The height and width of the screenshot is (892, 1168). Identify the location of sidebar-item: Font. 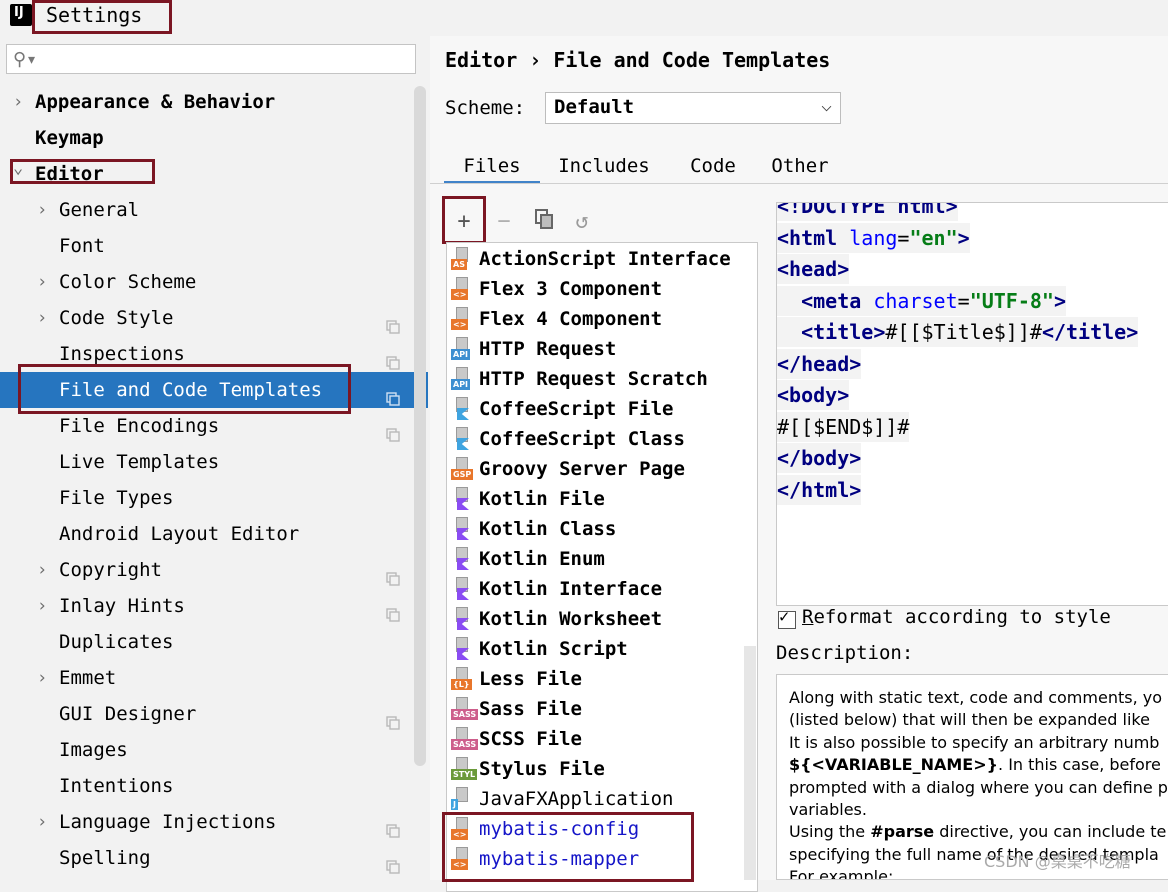
(214, 246).